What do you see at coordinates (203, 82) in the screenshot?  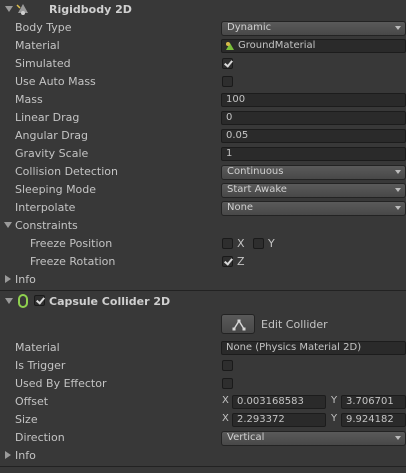 I see `use-auto-mass-row: Use Auto Mass` at bounding box center [203, 82].